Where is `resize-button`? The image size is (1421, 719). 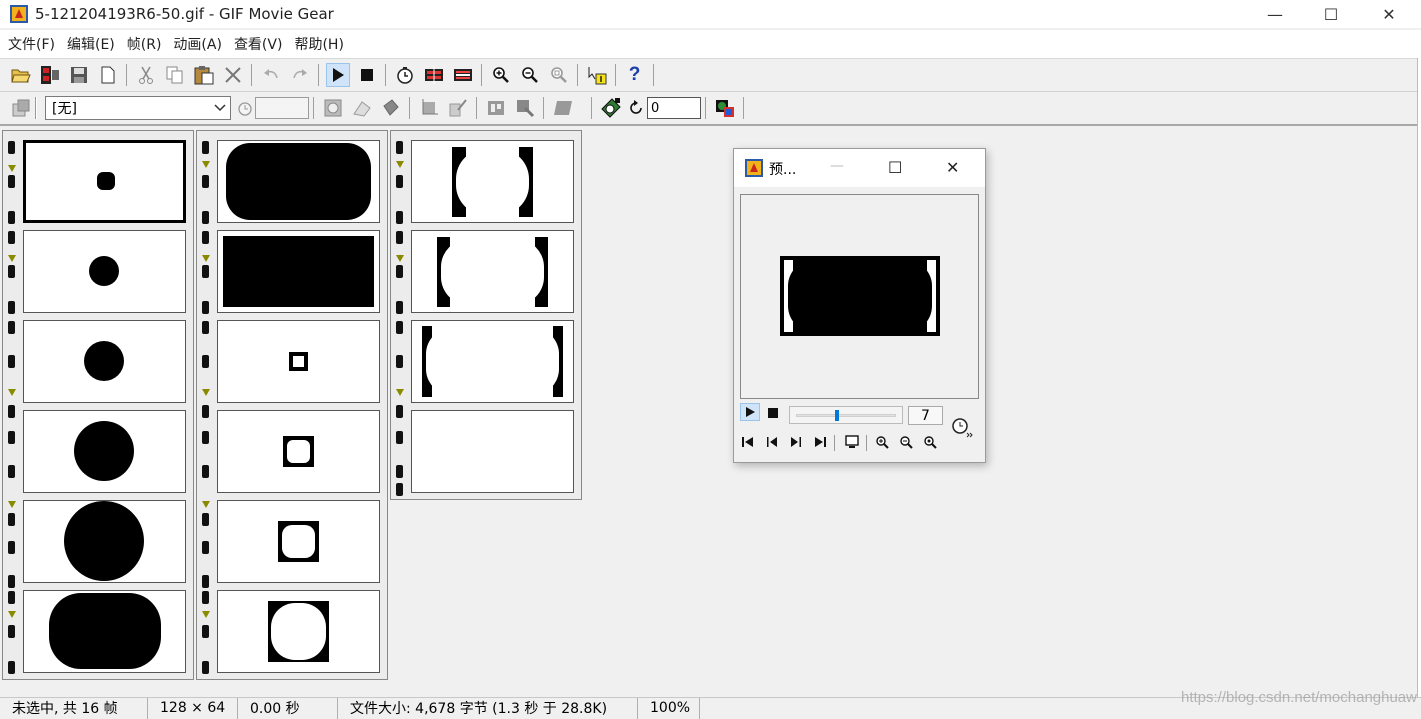 resize-button is located at coordinates (496, 108).